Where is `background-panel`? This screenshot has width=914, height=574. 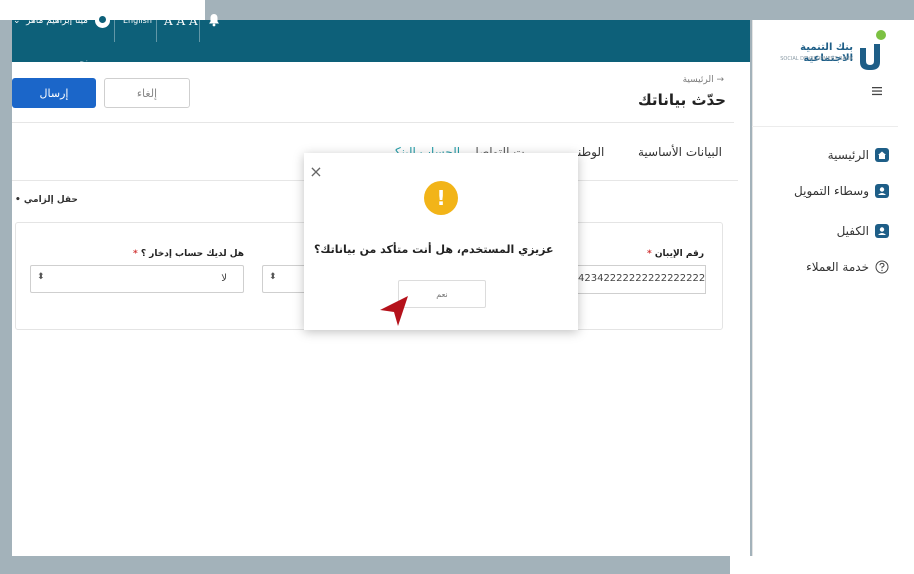
background-panel is located at coordinates (822, 565).